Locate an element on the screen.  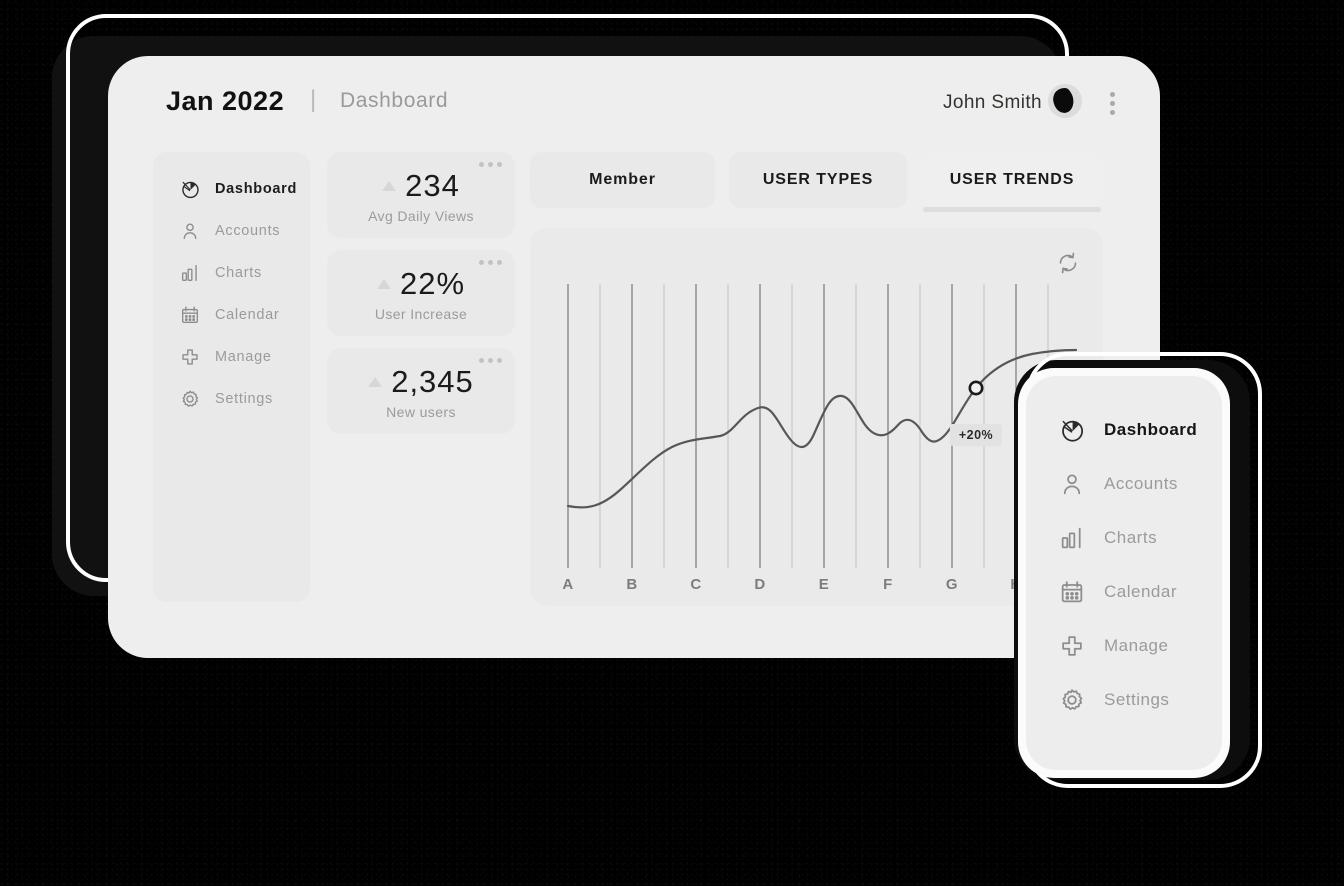
x-axis-tick-label: E is located at coordinates (824, 584).